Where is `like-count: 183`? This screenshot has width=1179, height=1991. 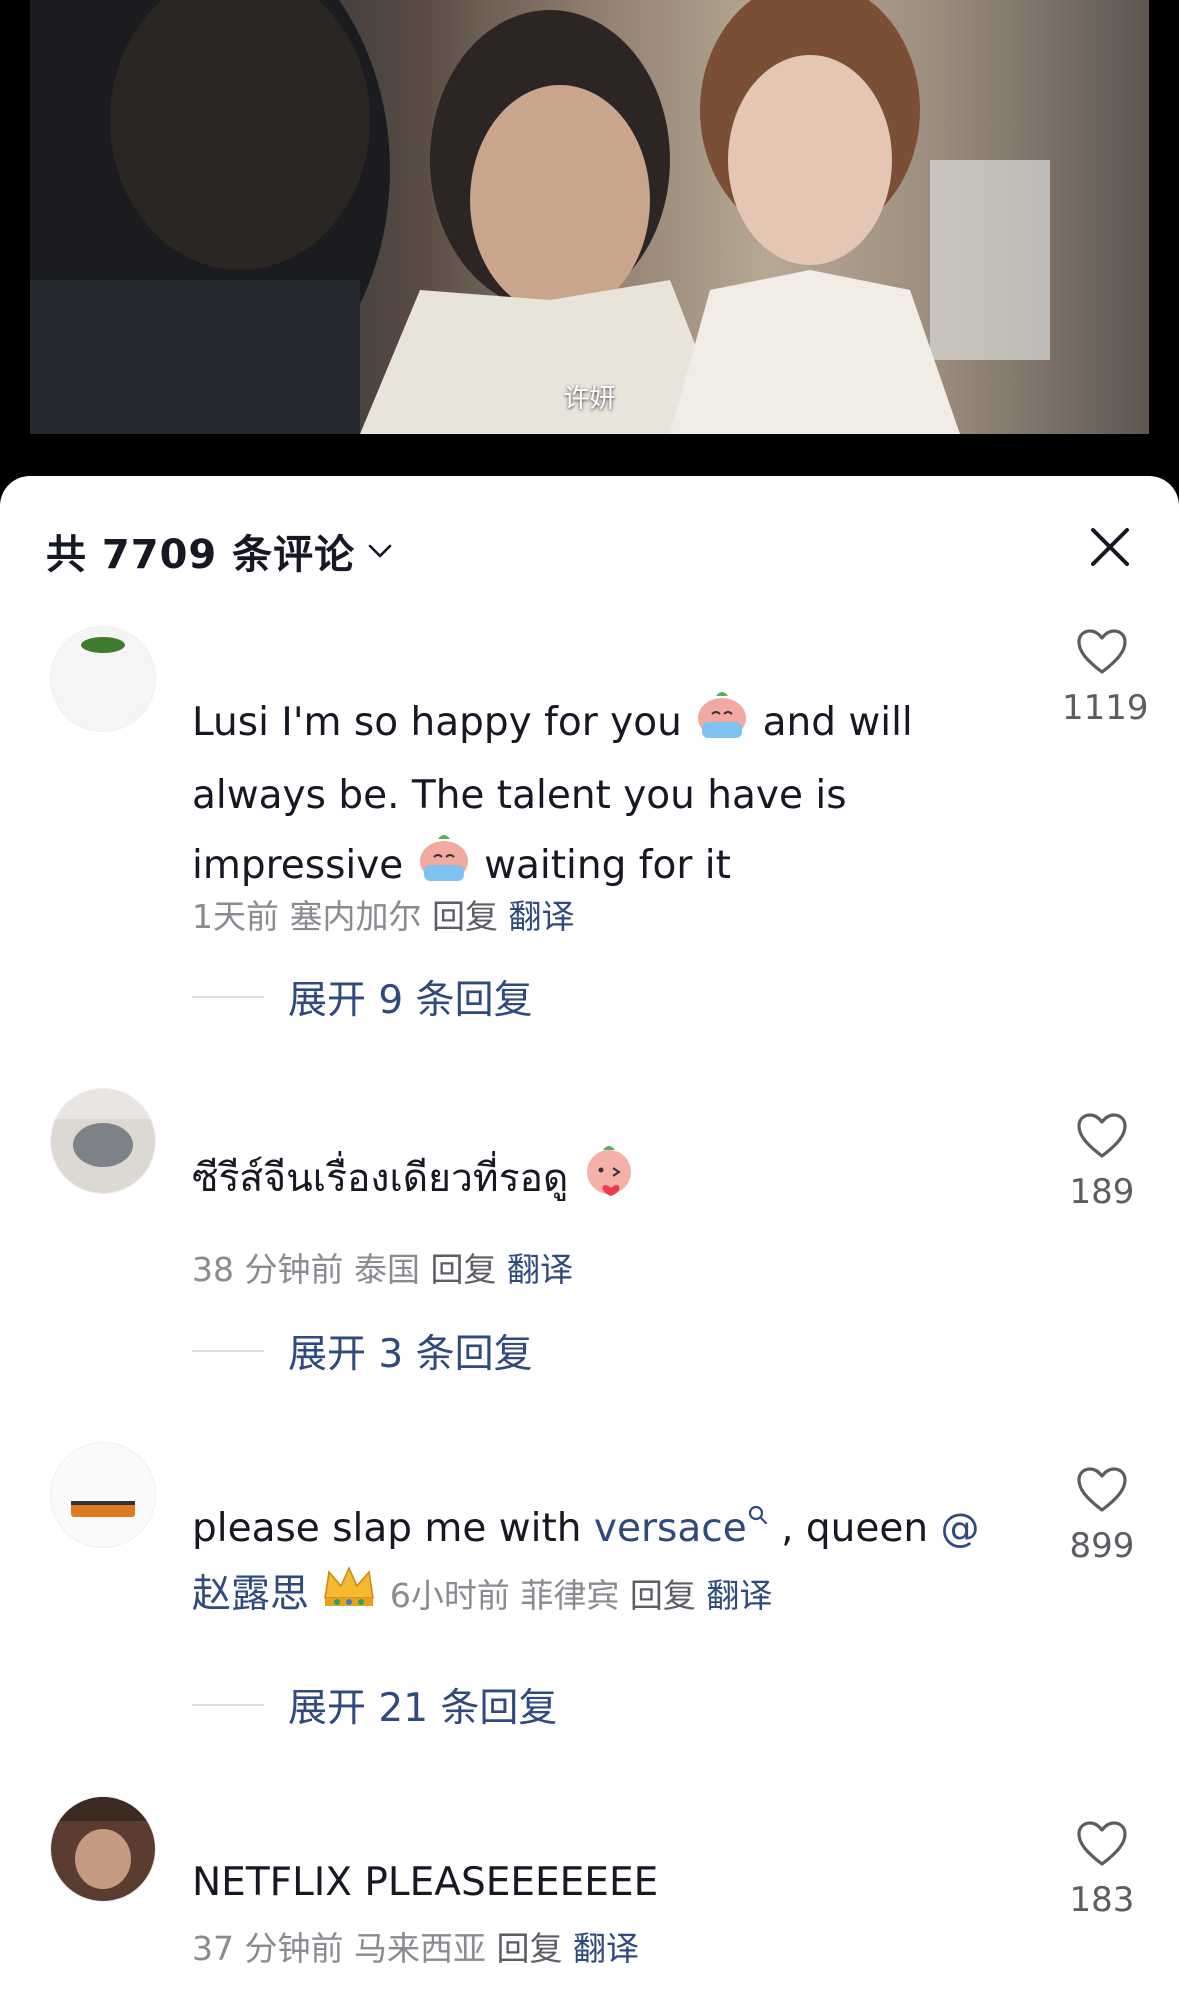 like-count: 183 is located at coordinates (1102, 1900).